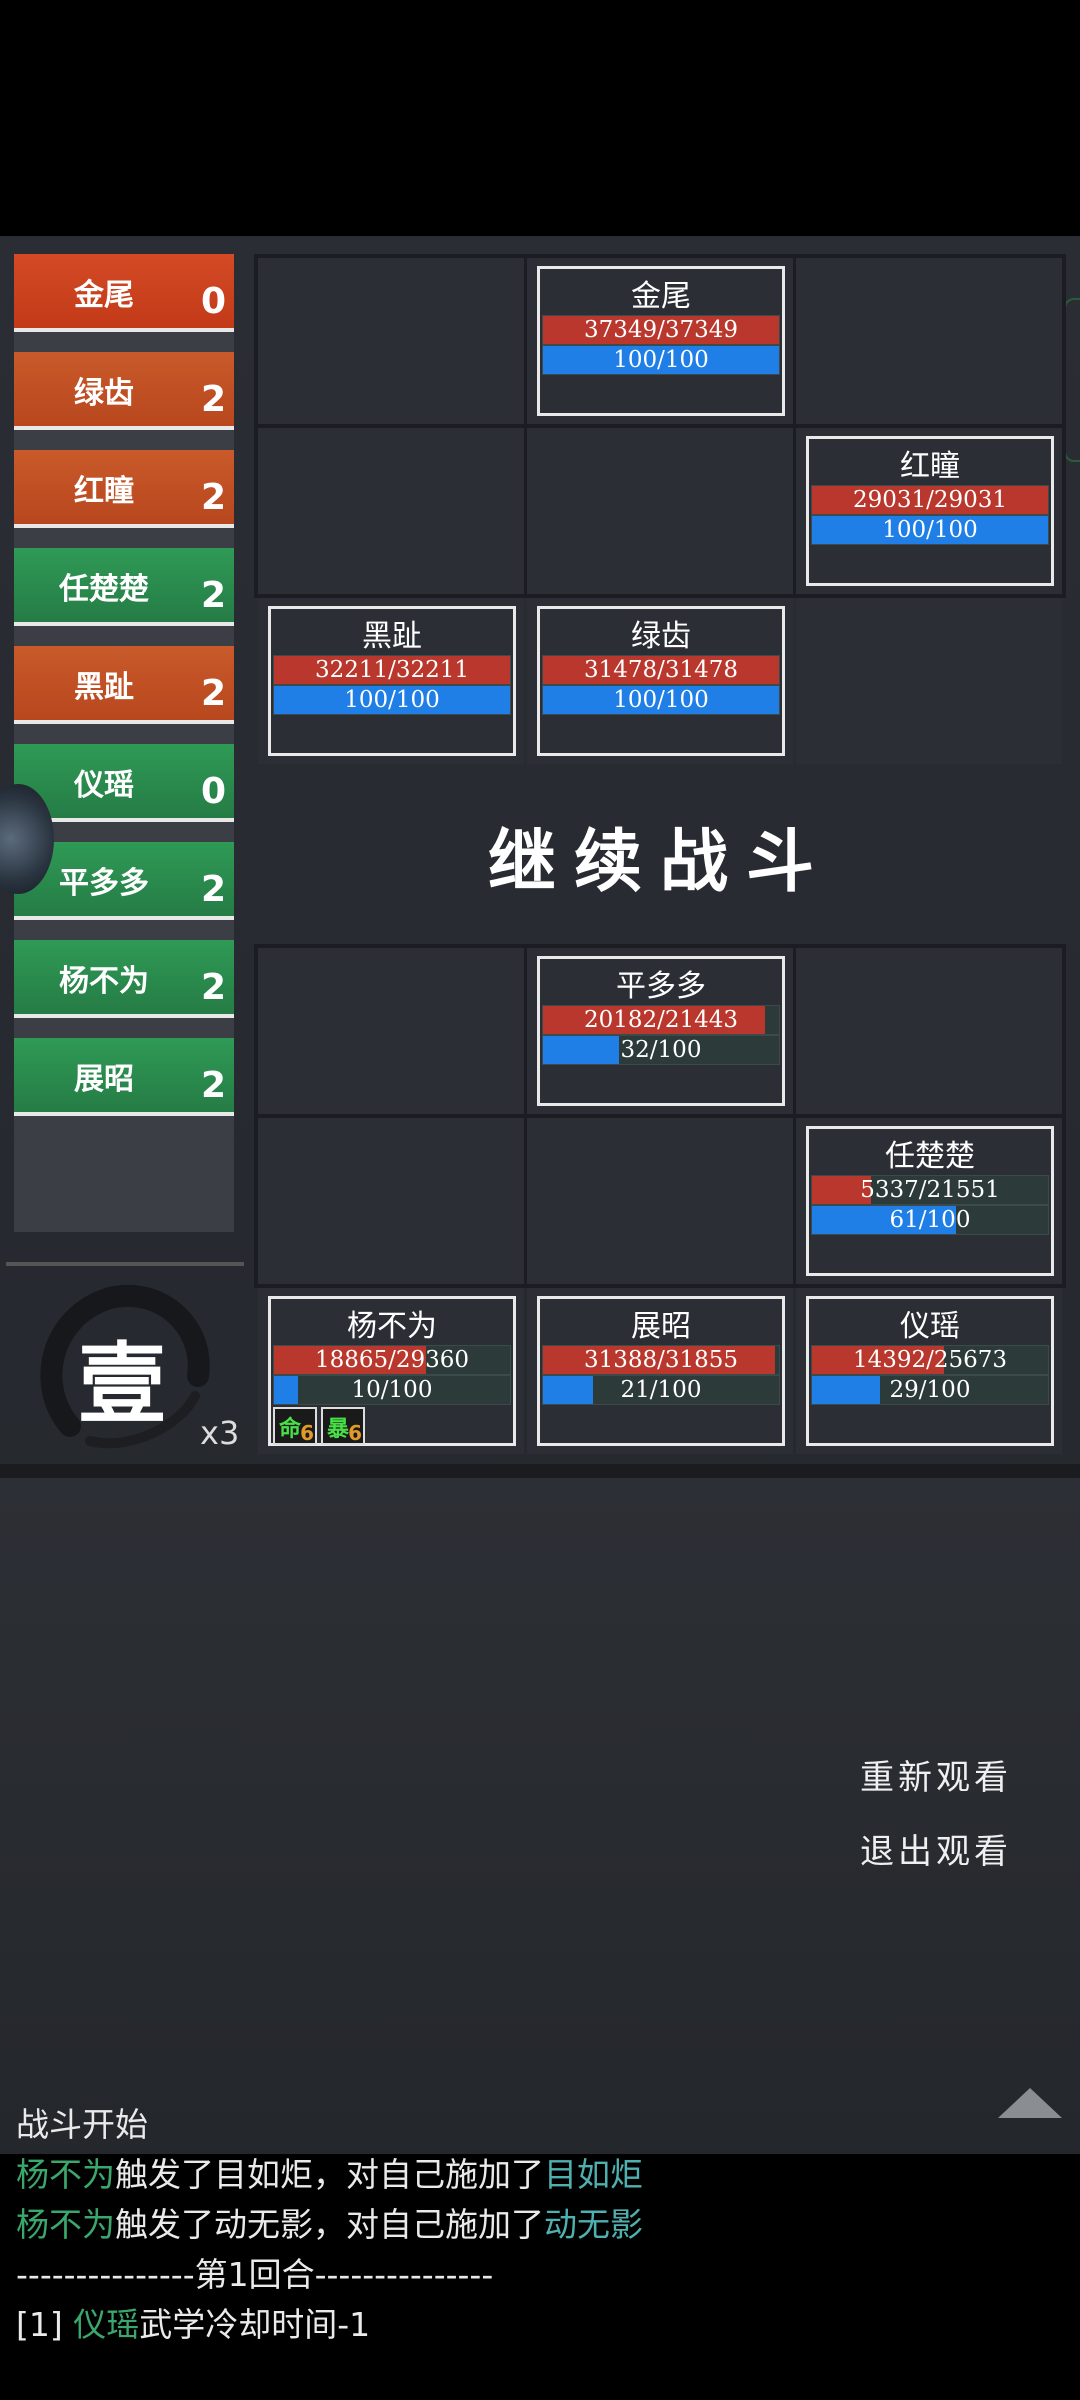  I want to click on hp-text: 37349/37349, so click(661, 330).